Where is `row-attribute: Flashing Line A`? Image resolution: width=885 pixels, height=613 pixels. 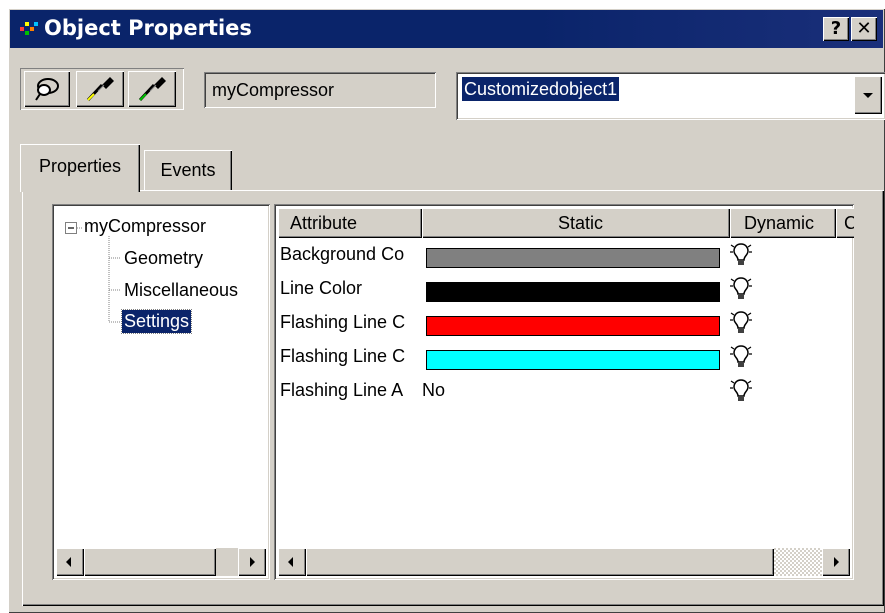 row-attribute: Flashing Line A is located at coordinates (342, 390).